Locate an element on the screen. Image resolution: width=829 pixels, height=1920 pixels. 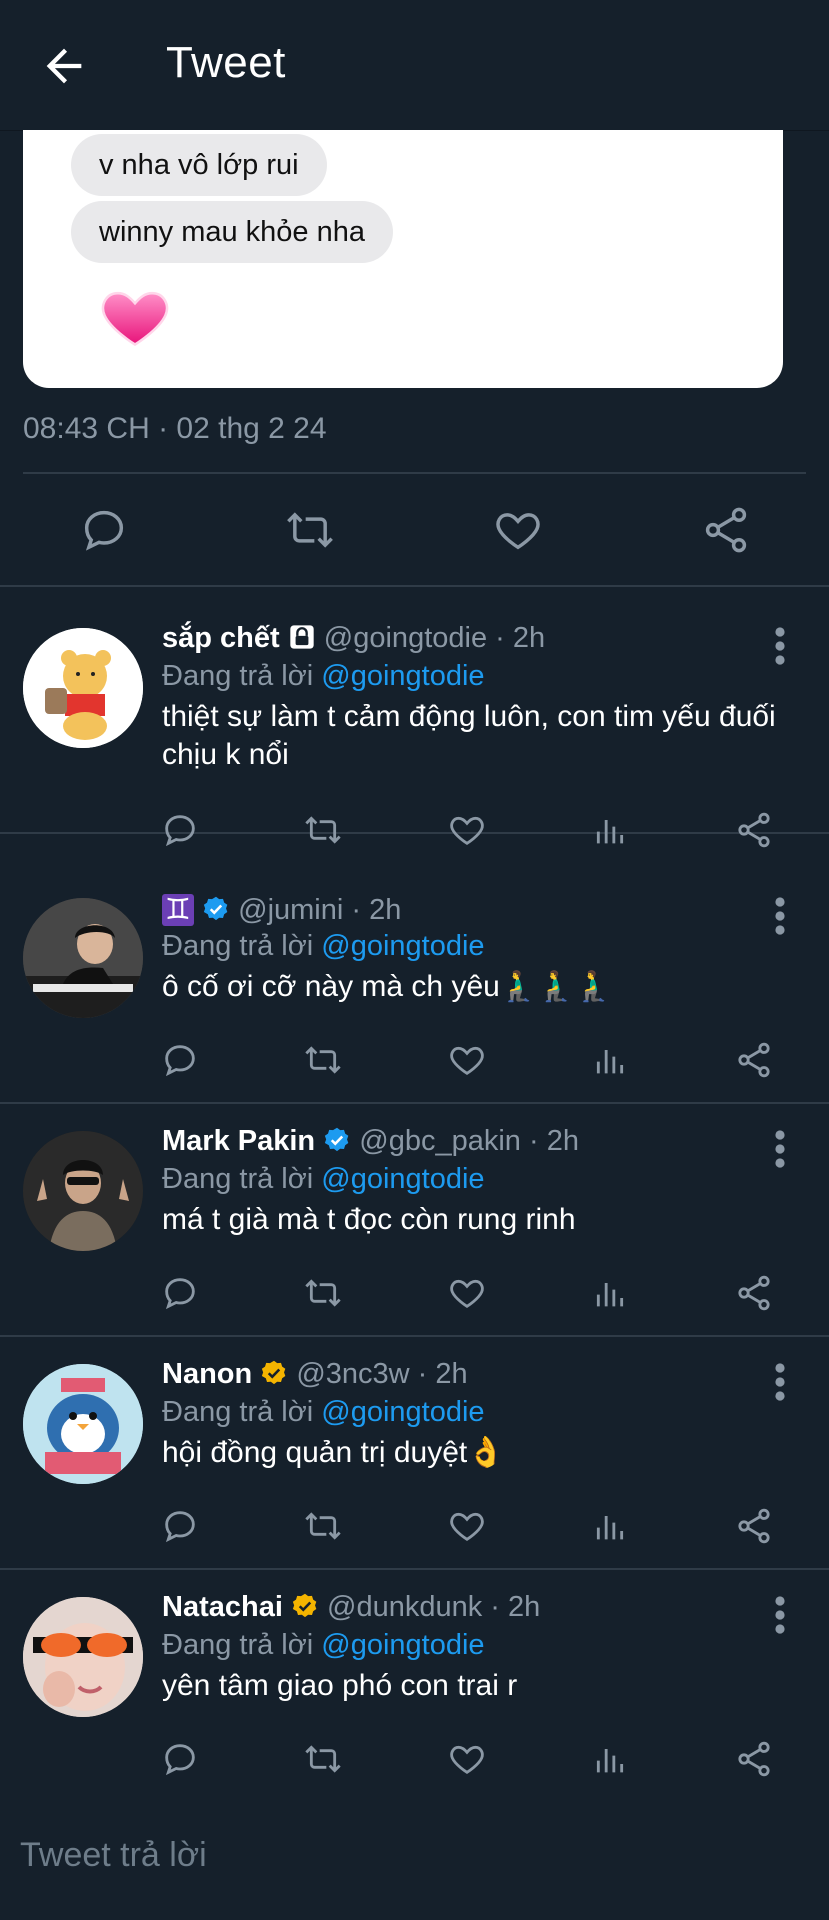
handle: @goingtodie is located at coordinates (405, 638).